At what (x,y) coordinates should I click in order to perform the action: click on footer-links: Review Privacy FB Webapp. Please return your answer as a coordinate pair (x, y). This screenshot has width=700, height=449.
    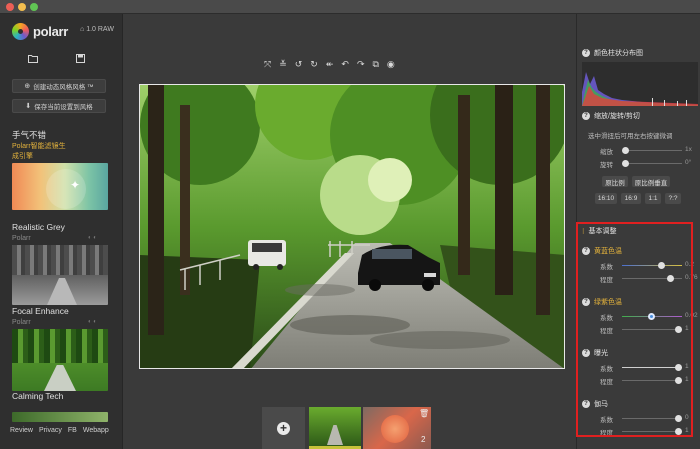
    Looking at the image, I should click on (59, 430).